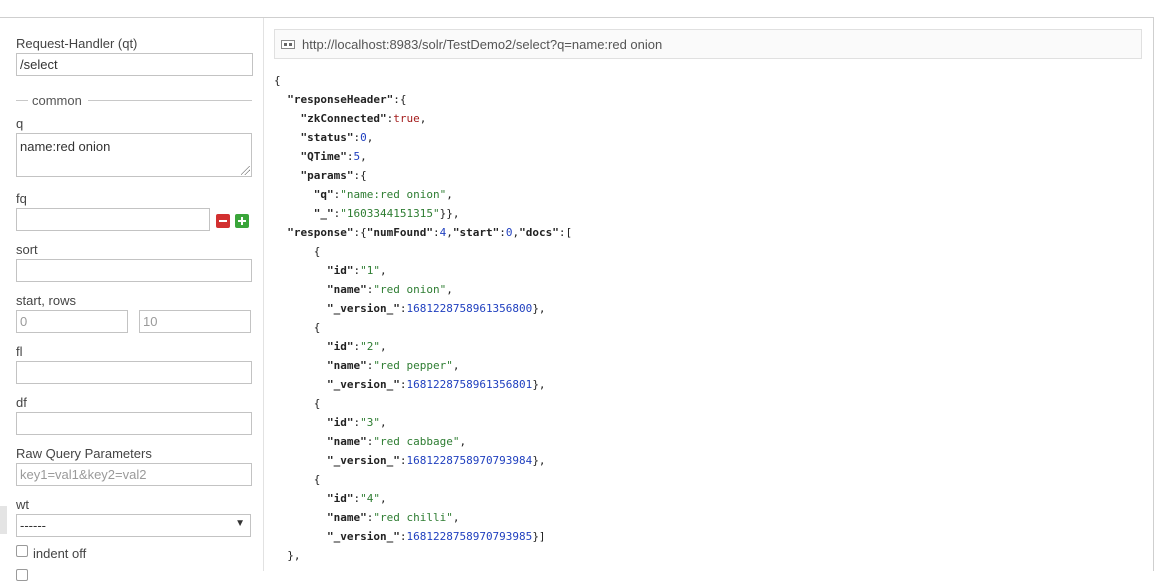 This screenshot has width=1175, height=581. What do you see at coordinates (709, 536) in the screenshot?
I see `json-line: "_version_":1681228758970793985}]` at bounding box center [709, 536].